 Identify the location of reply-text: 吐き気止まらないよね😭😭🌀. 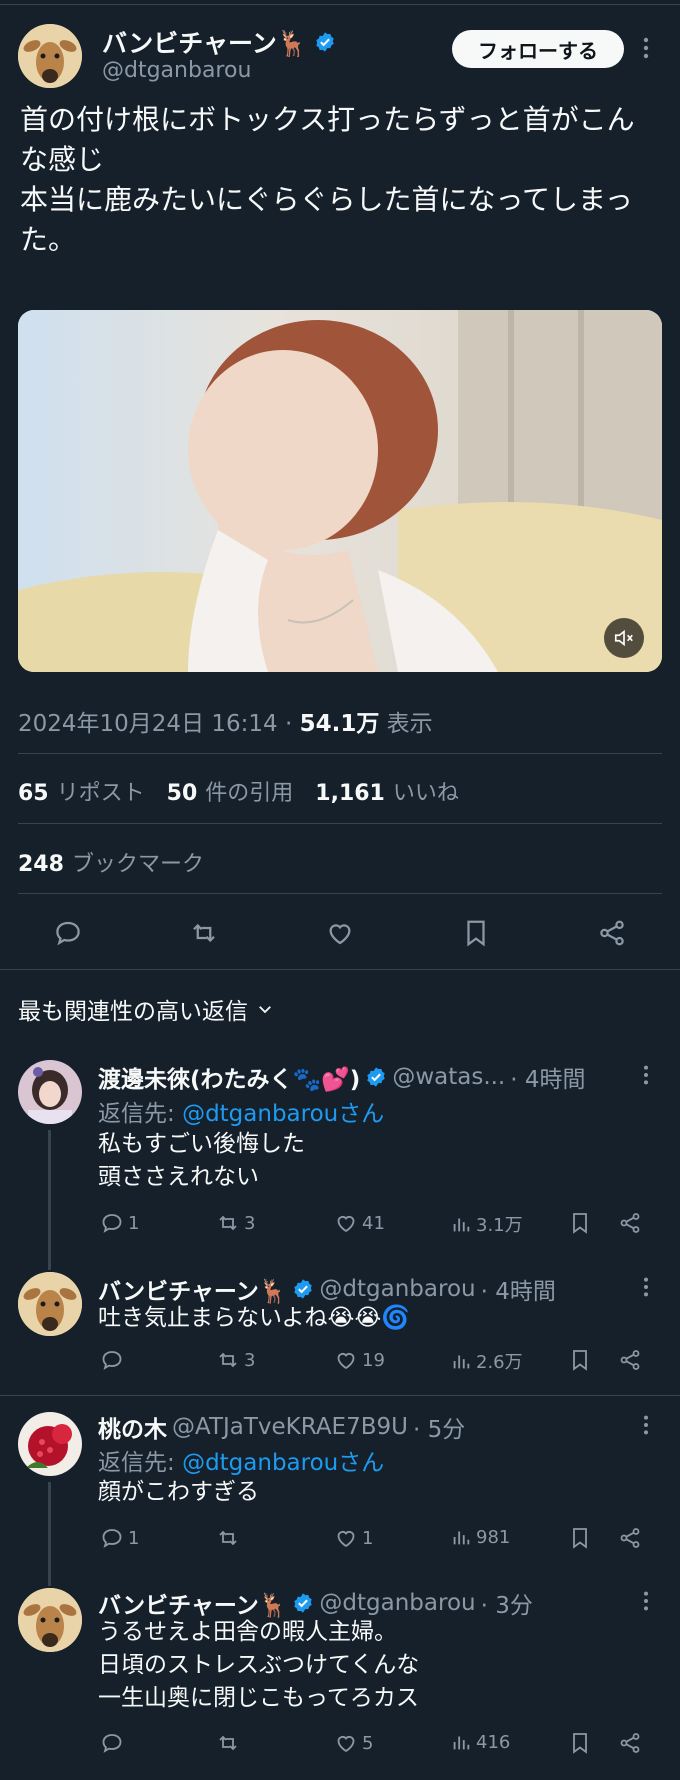
(254, 1318).